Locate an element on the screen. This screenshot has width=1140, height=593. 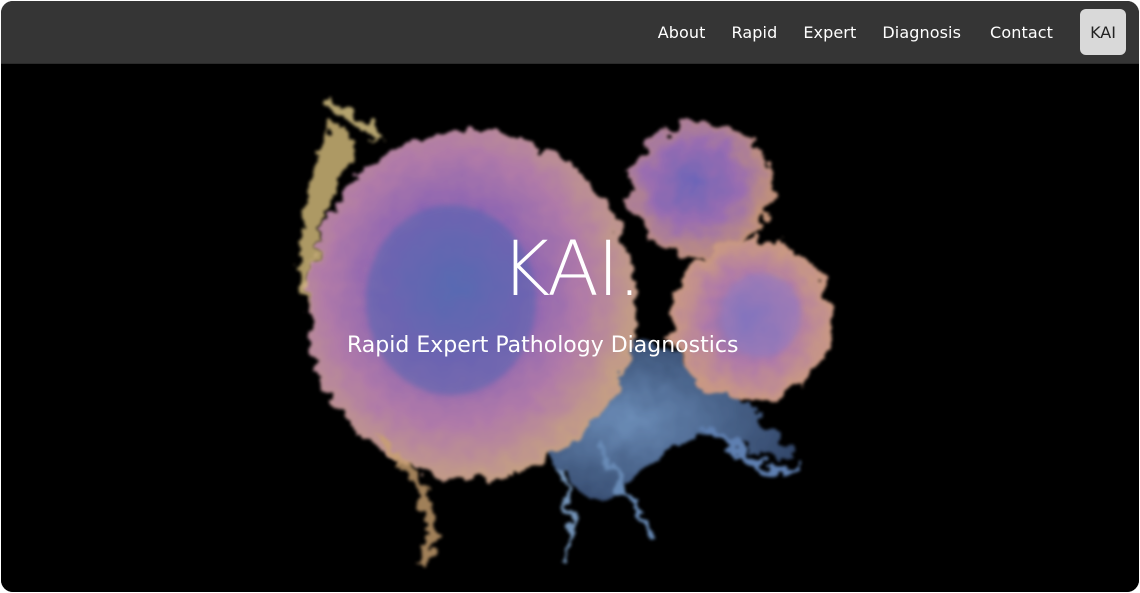
nav-link-rapid: Rapid is located at coordinates (755, 32).